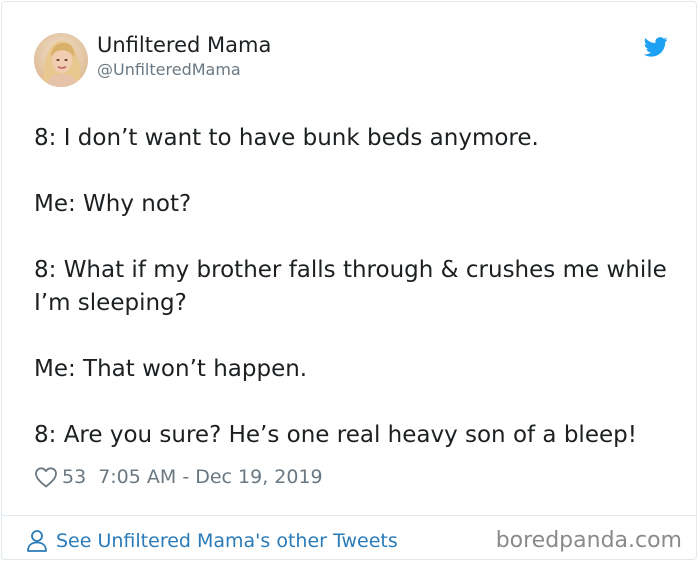 The image size is (700, 563). I want to click on user-handle: @UnfilteredMama, so click(169, 69).